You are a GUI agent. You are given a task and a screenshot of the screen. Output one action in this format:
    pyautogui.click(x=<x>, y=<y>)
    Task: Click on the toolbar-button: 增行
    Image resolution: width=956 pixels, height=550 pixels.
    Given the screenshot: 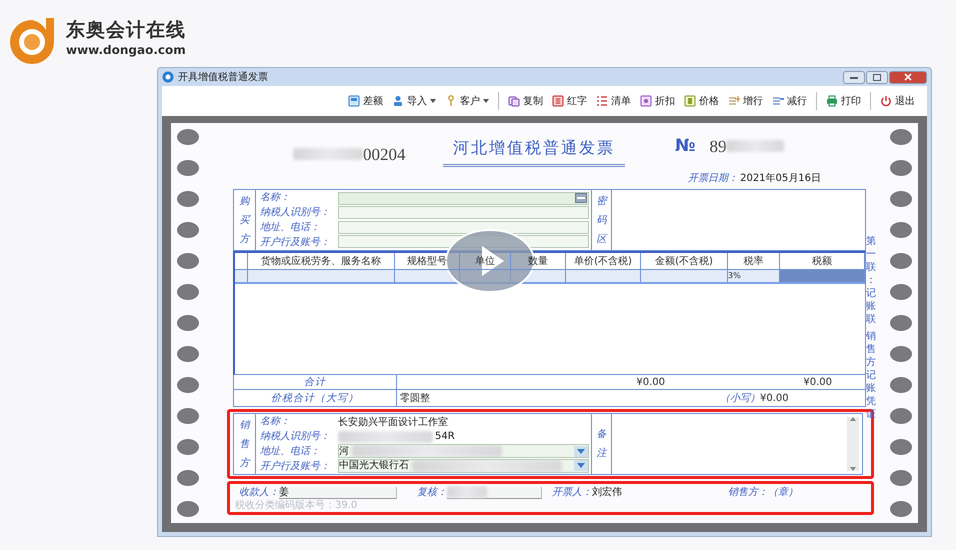 What is the action you would take?
    pyautogui.click(x=745, y=101)
    